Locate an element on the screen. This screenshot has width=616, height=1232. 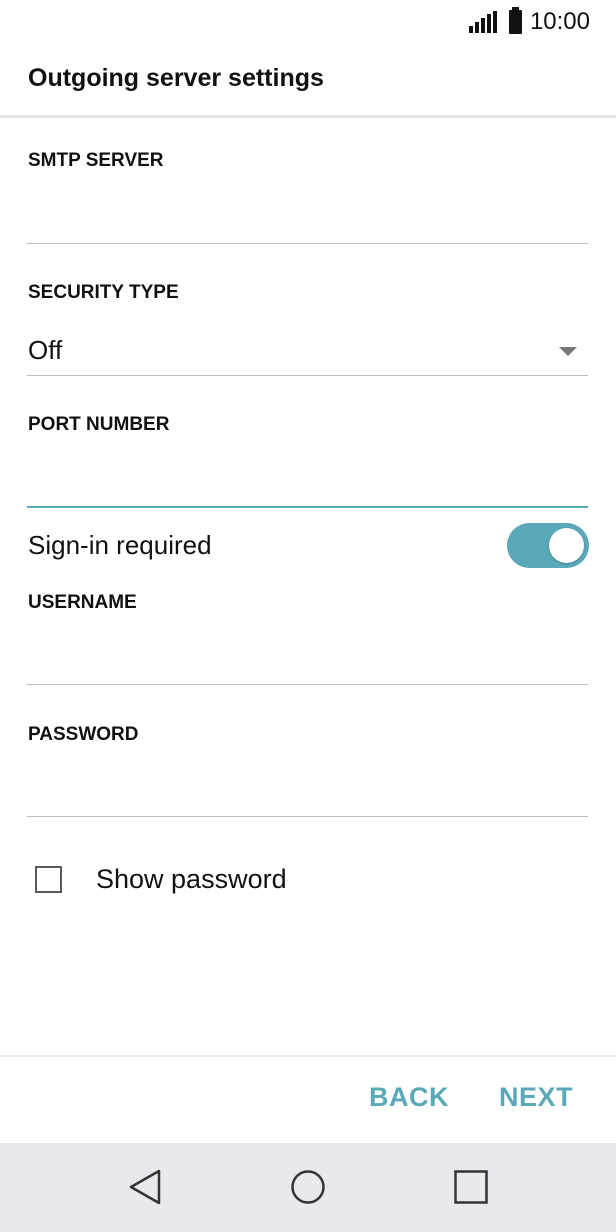
port-number-label: PORT NUMBER is located at coordinates (99, 424).